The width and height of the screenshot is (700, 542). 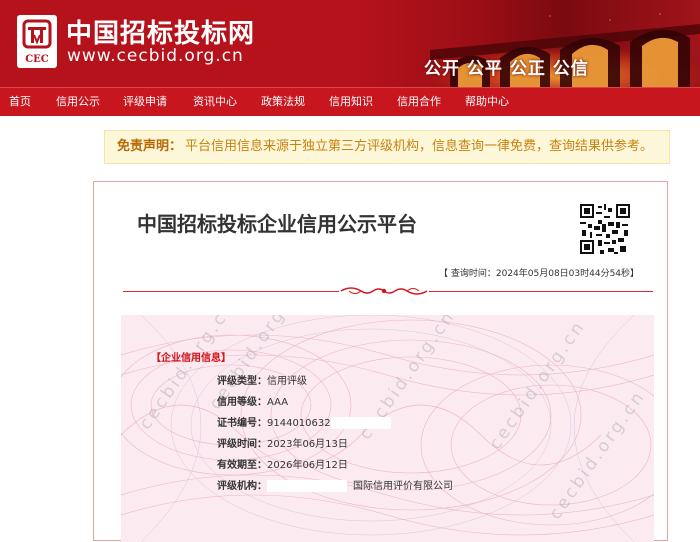 What do you see at coordinates (278, 402) in the screenshot?
I see `field-value: AAA` at bounding box center [278, 402].